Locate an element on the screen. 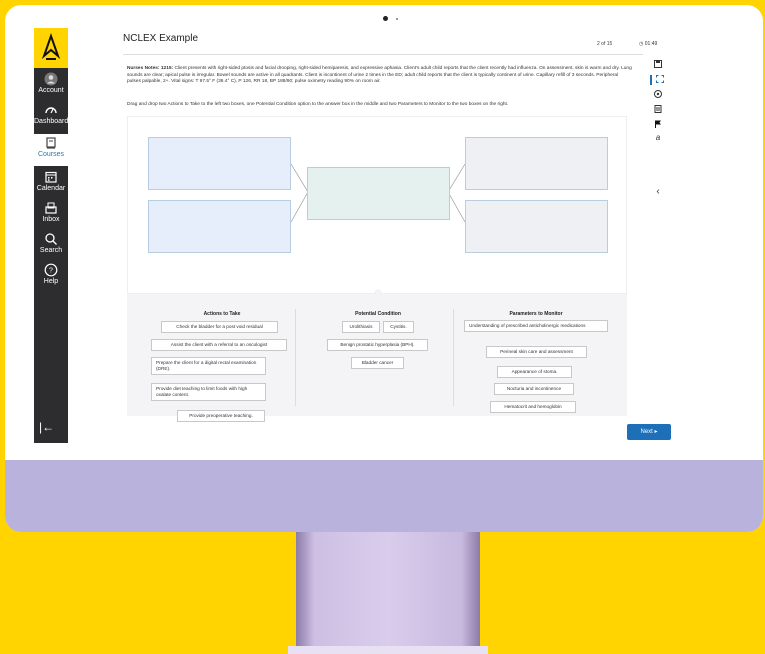  fullscreen-button is located at coordinates (658, 80).